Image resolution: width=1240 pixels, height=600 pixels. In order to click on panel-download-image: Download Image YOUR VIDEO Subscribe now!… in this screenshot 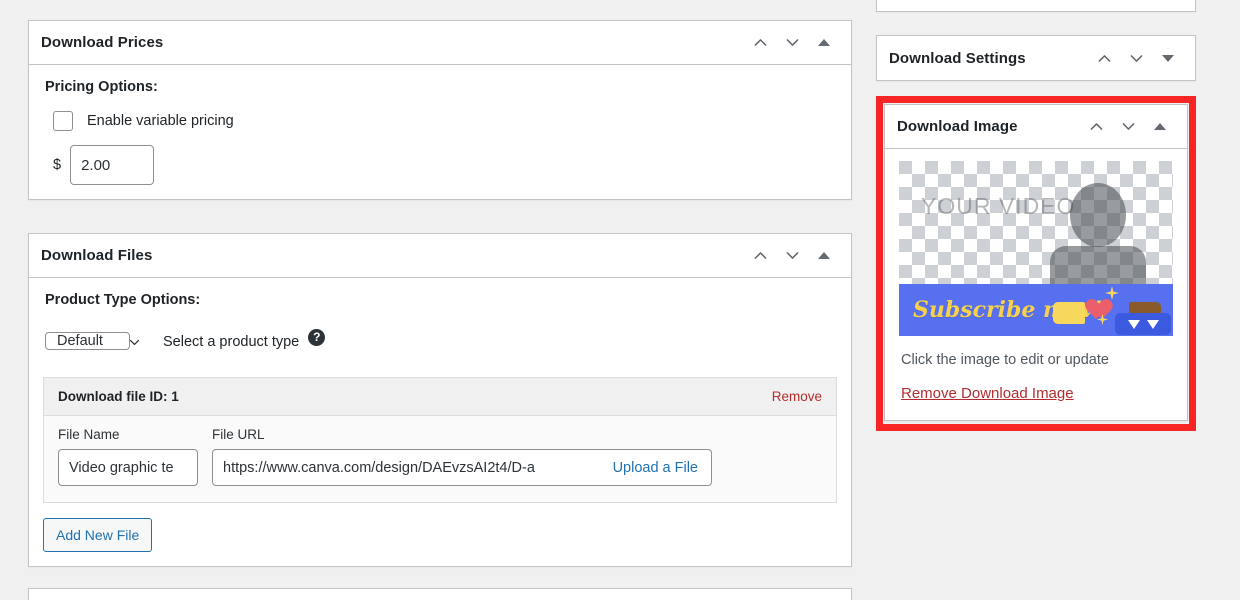, I will do `click(1036, 262)`.